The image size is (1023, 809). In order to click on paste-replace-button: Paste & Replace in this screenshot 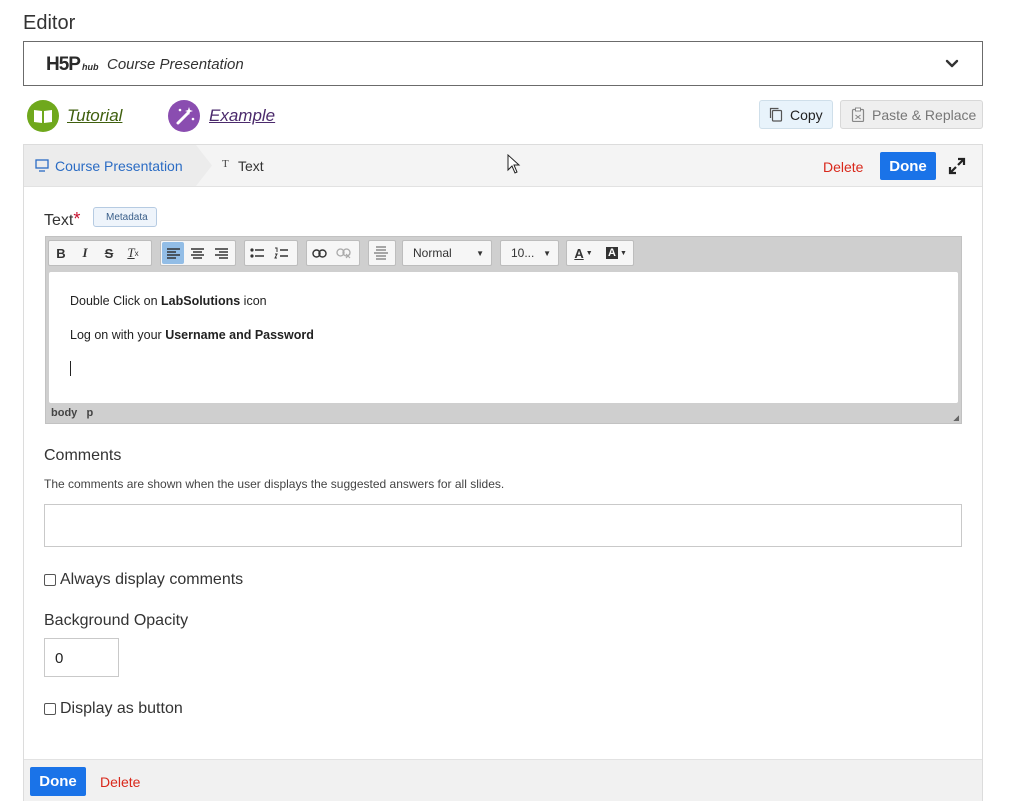, I will do `click(911, 114)`.